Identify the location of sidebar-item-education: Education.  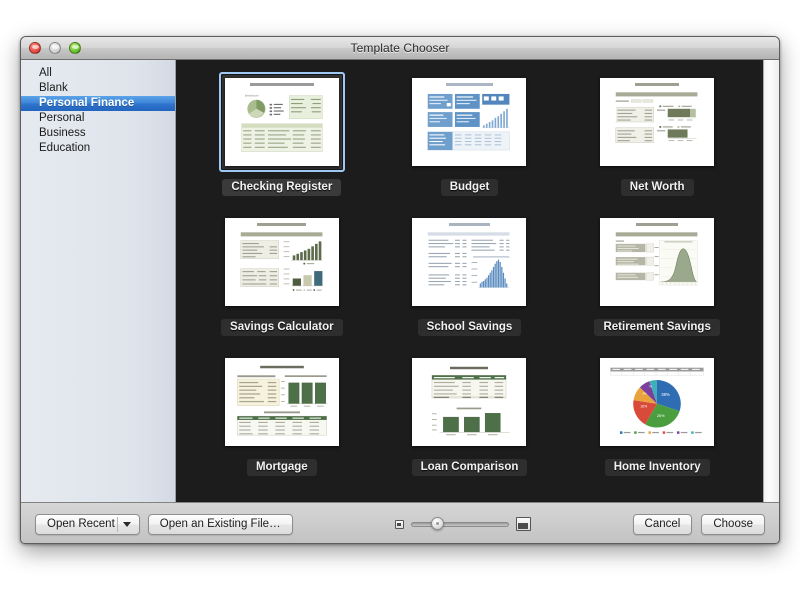
(98, 148).